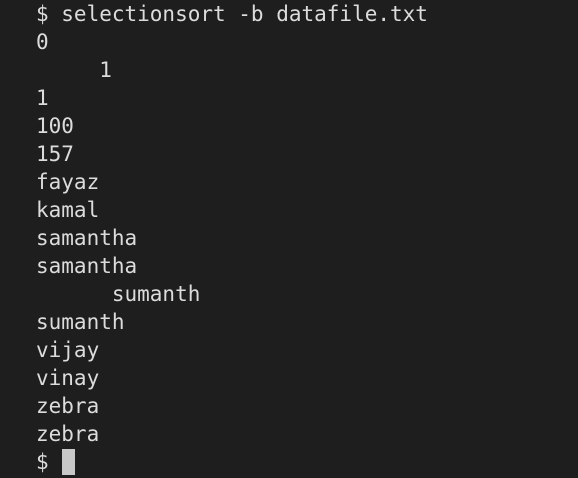 This screenshot has height=478, width=578. I want to click on text-cursor, so click(68, 462).